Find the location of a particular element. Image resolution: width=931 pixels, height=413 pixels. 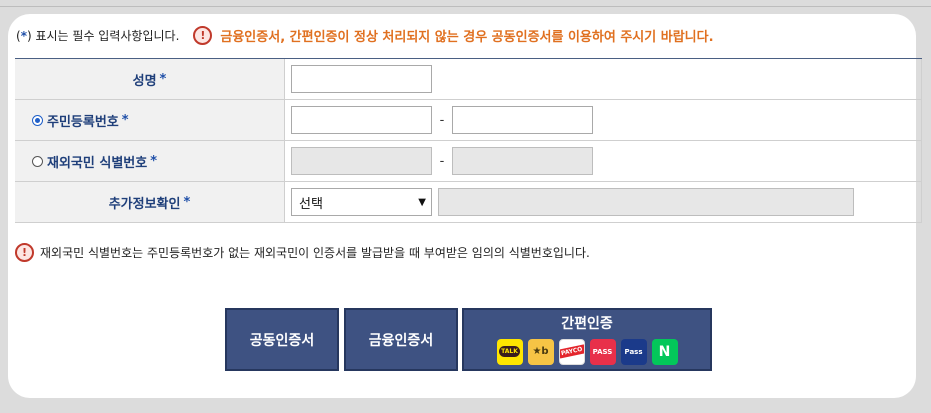

payco-icon: PAYCO is located at coordinates (571, 351).